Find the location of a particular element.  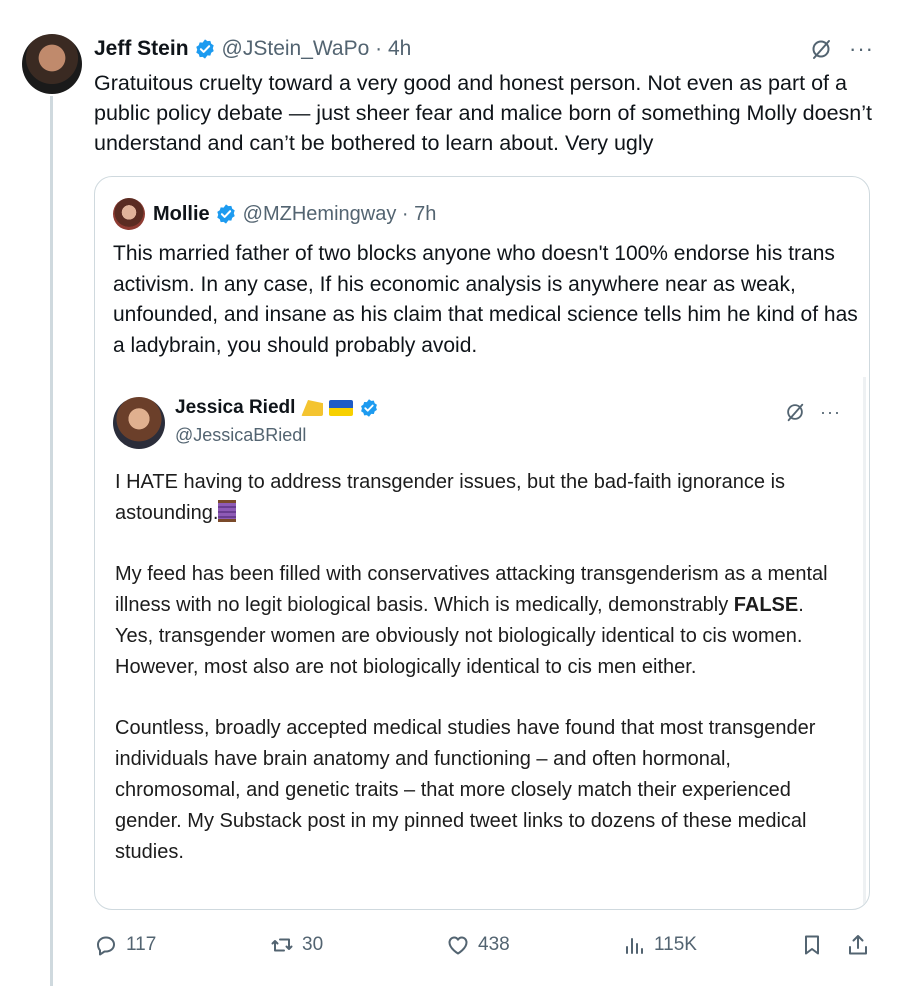

repost-icon is located at coordinates (282, 945).